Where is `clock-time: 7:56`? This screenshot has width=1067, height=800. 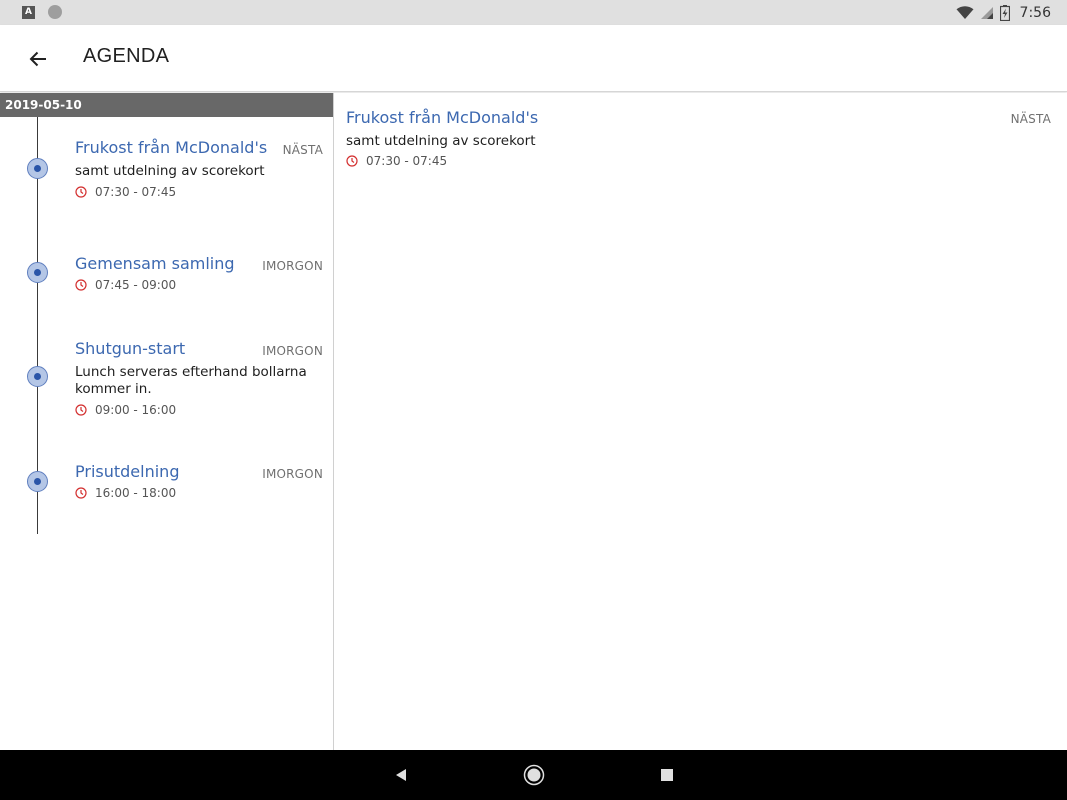 clock-time: 7:56 is located at coordinates (1035, 12).